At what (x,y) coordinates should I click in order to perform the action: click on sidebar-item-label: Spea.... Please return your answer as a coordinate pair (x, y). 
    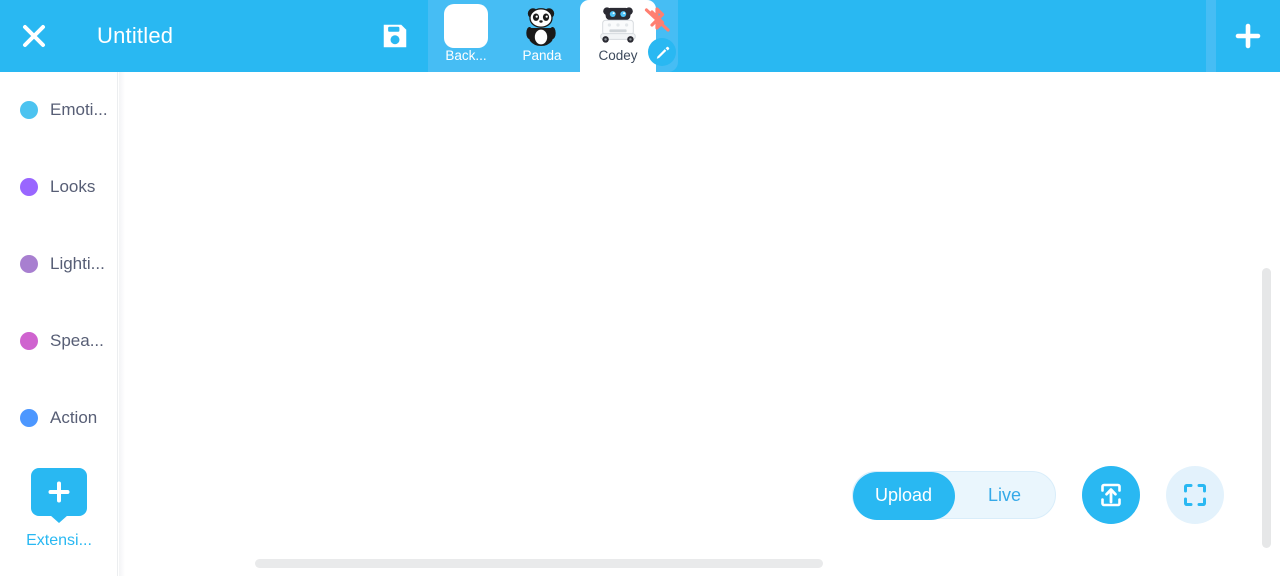
    Looking at the image, I should click on (77, 340).